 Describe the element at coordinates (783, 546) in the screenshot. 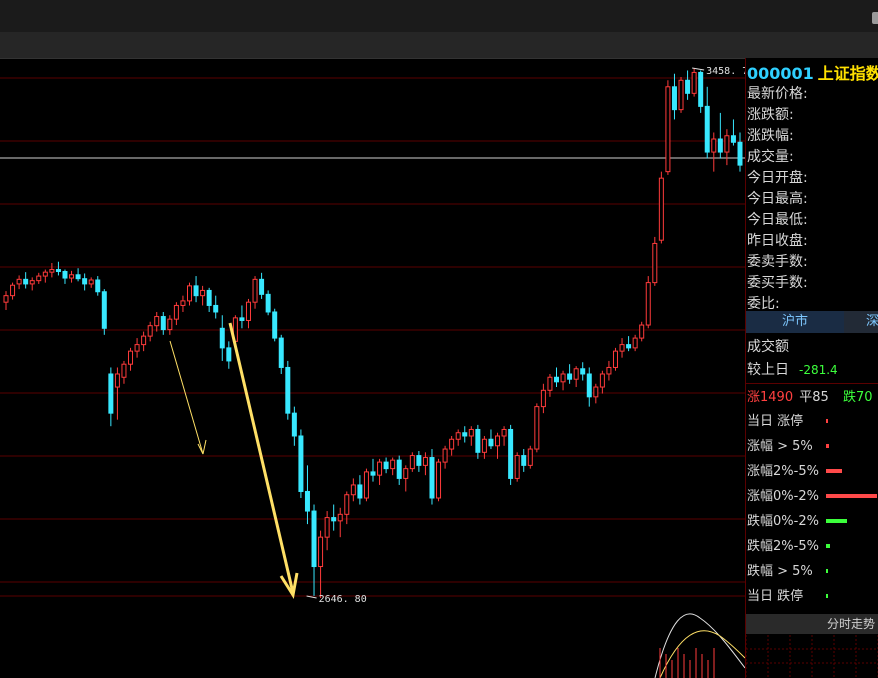

I see `breadth-label: 跌幅2%-5%` at that location.